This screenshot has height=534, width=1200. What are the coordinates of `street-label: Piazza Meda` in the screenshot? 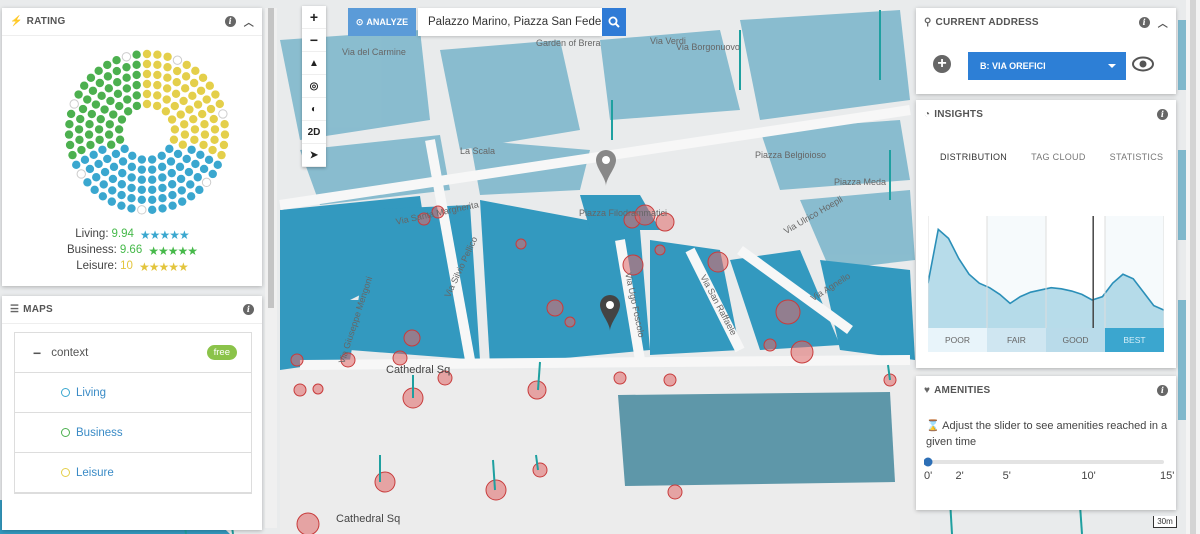 It's located at (860, 182).